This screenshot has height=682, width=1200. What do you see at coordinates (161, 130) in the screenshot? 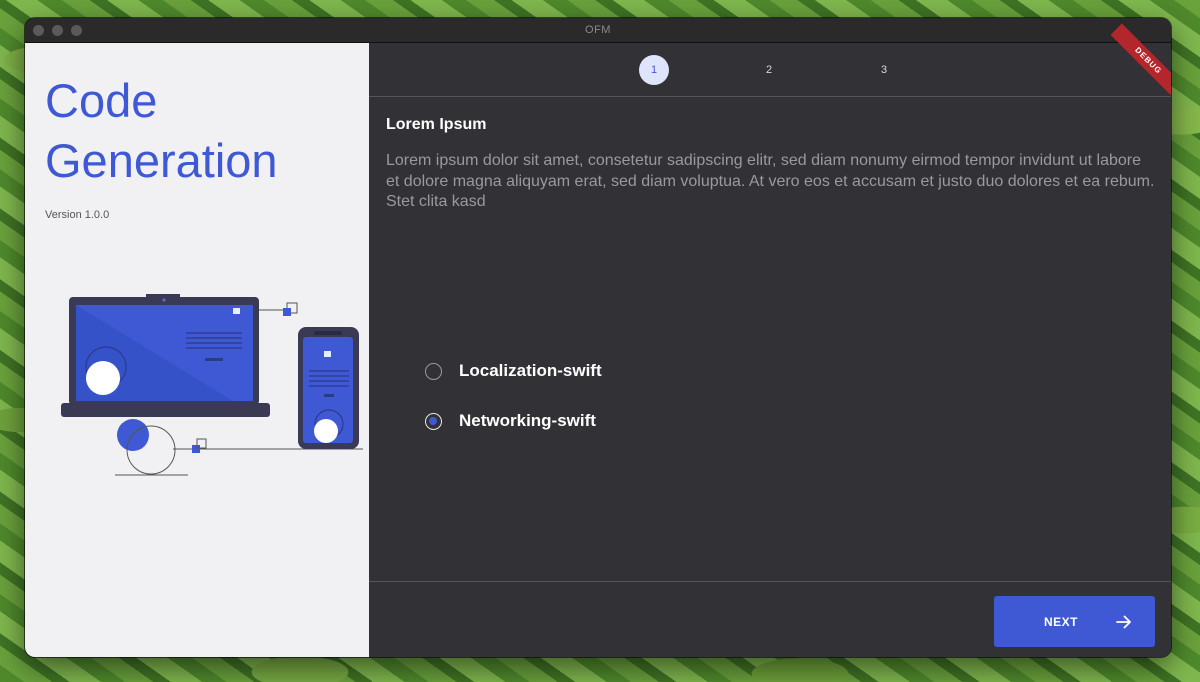
I see `app-title: Code Generation` at bounding box center [161, 130].